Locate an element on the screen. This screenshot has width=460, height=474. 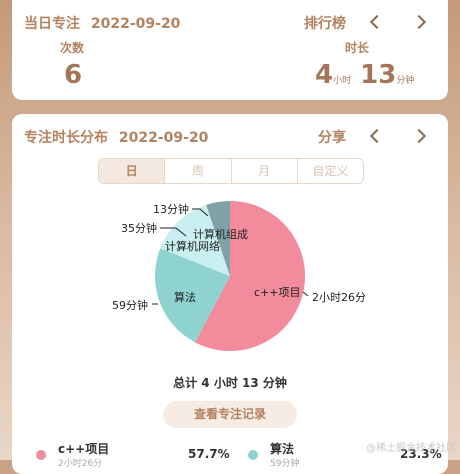
view-records-button: 查看专注记录 is located at coordinates (230, 414).